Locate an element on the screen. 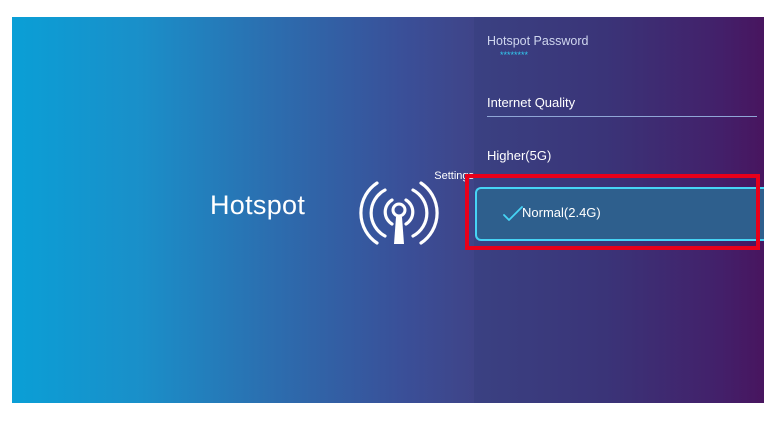 The image size is (764, 430). internet-quality-label: Internet Quality is located at coordinates (531, 102).